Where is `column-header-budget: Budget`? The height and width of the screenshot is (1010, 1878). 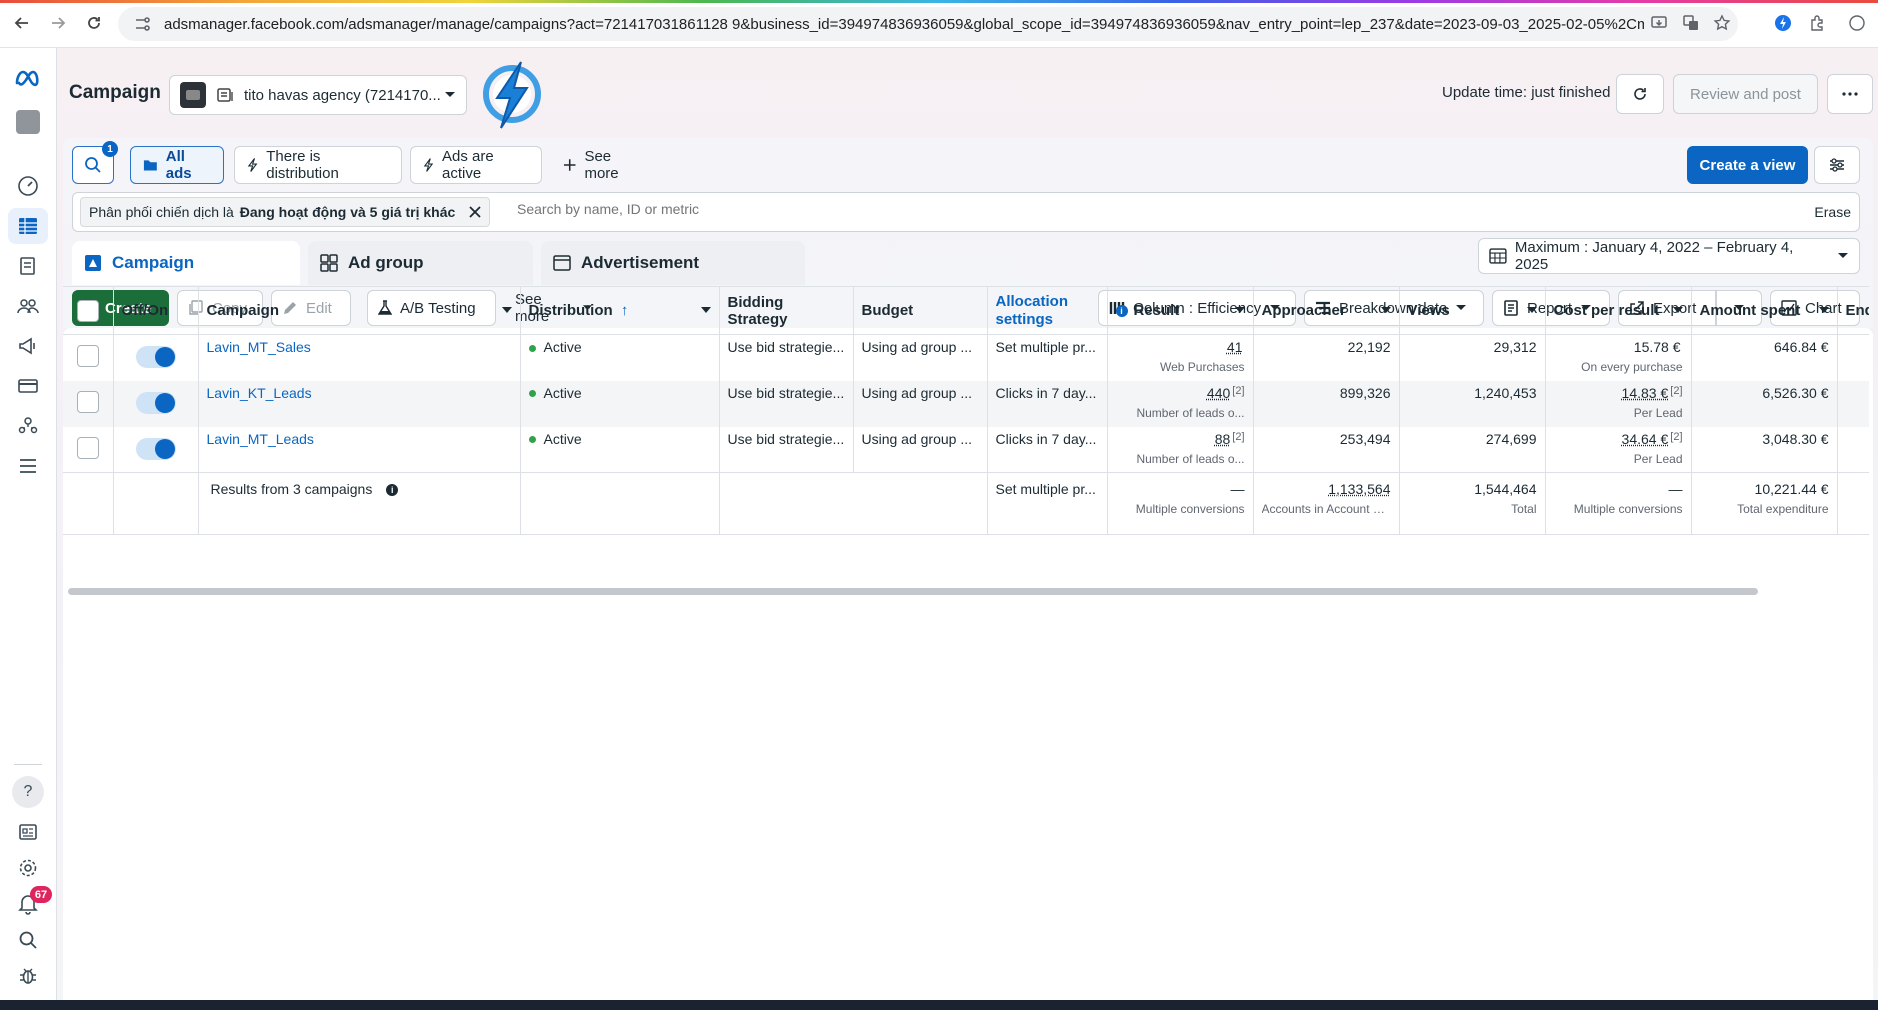 column-header-budget: Budget is located at coordinates (920, 310).